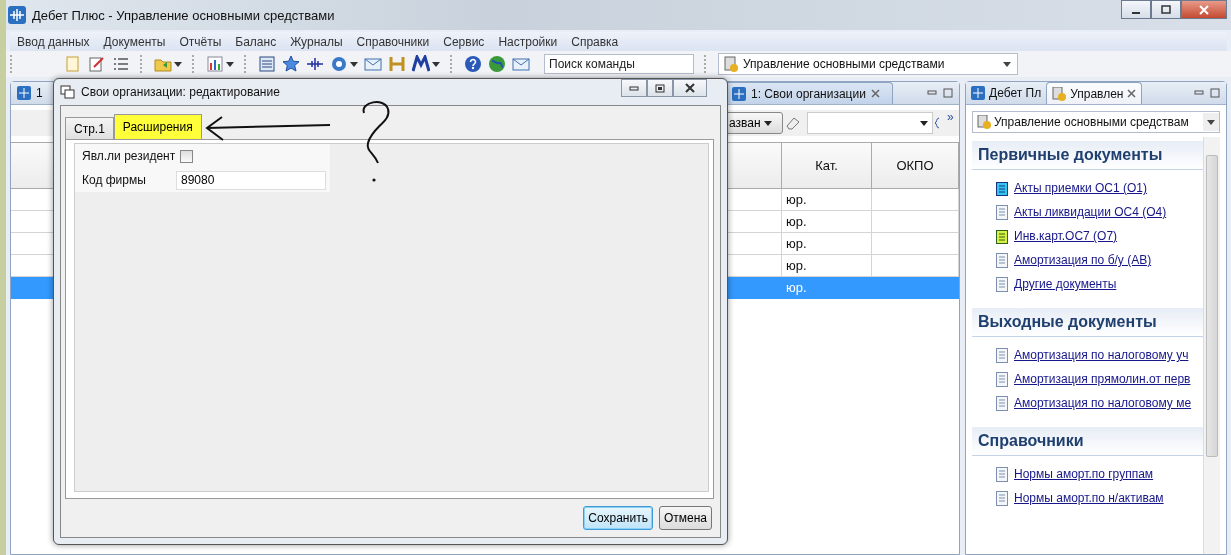 Image resolution: width=1231 pixels, height=555 pixels. Describe the element at coordinates (1087, 155) in the screenshot. I see `section-heading: Первичные документы` at that location.